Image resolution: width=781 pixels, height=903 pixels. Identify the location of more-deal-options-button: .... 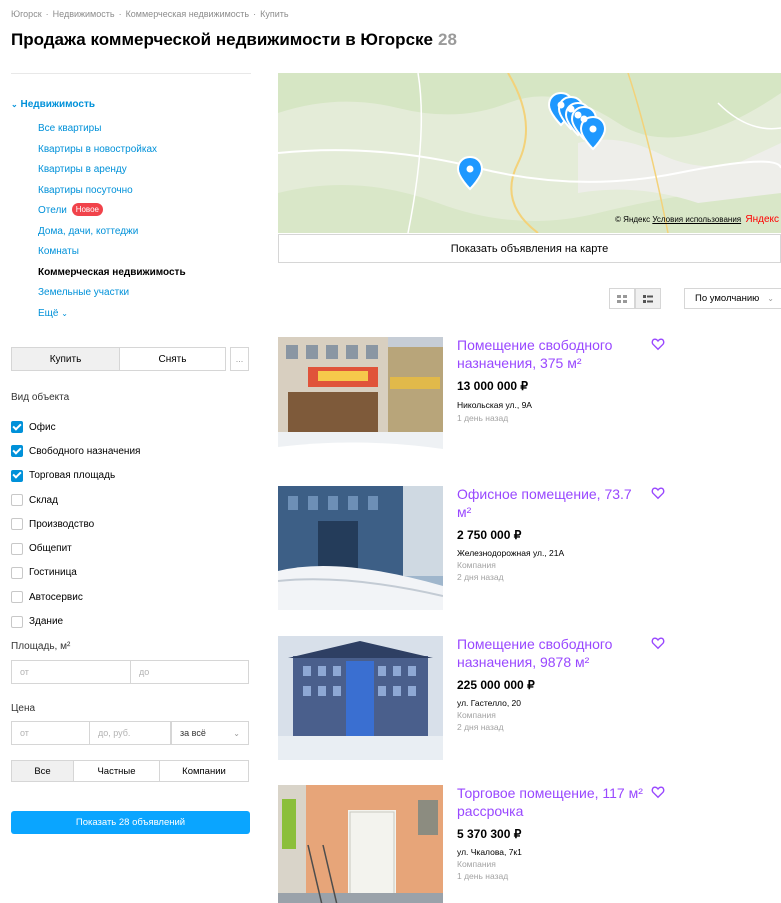
(239, 359).